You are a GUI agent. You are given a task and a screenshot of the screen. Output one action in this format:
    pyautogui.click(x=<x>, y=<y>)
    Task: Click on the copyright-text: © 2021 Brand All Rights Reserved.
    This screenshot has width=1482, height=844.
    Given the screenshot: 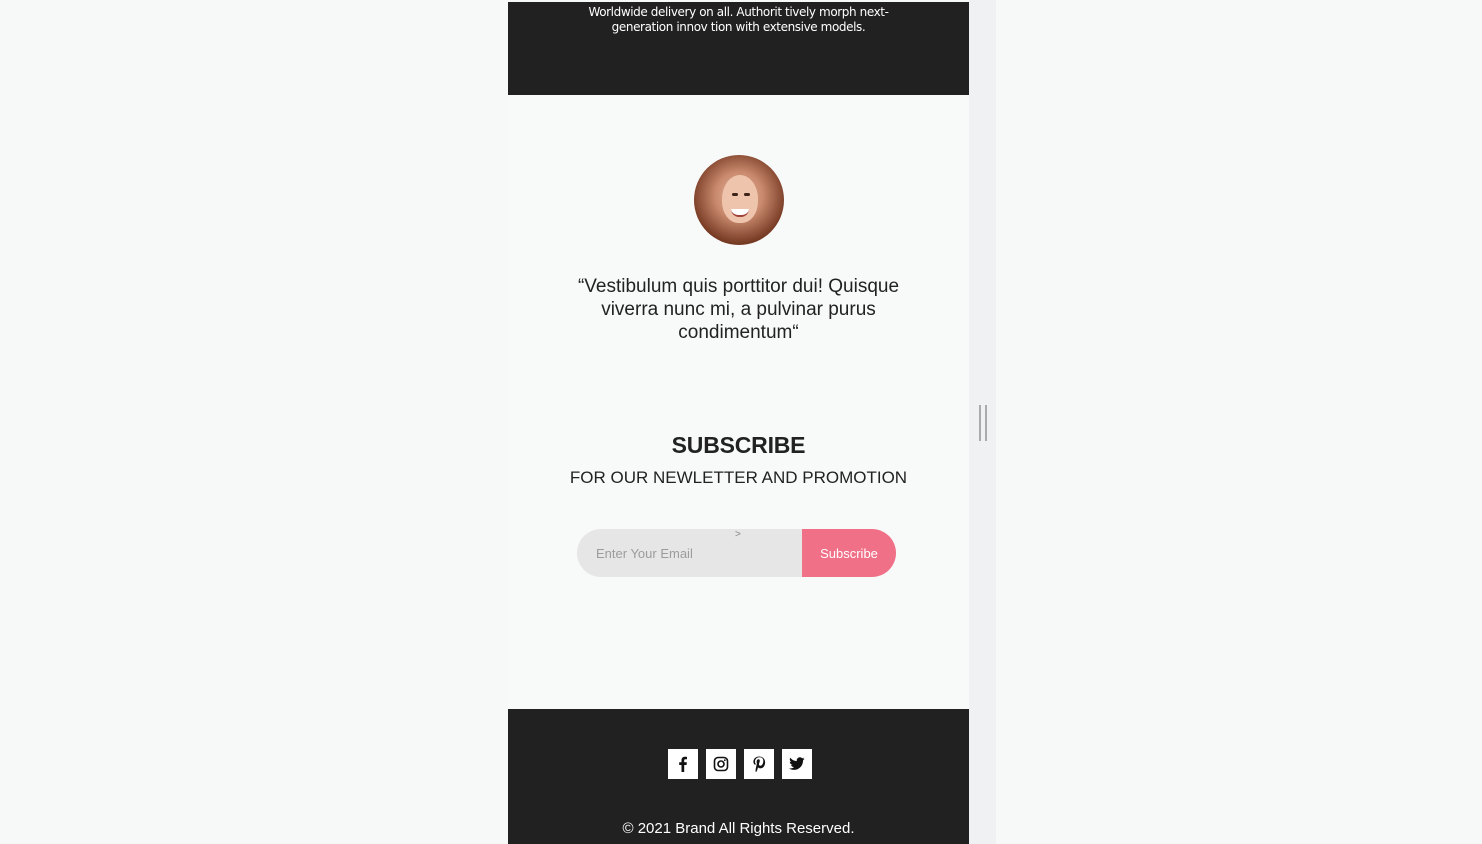 What is the action you would take?
    pyautogui.click(x=738, y=828)
    